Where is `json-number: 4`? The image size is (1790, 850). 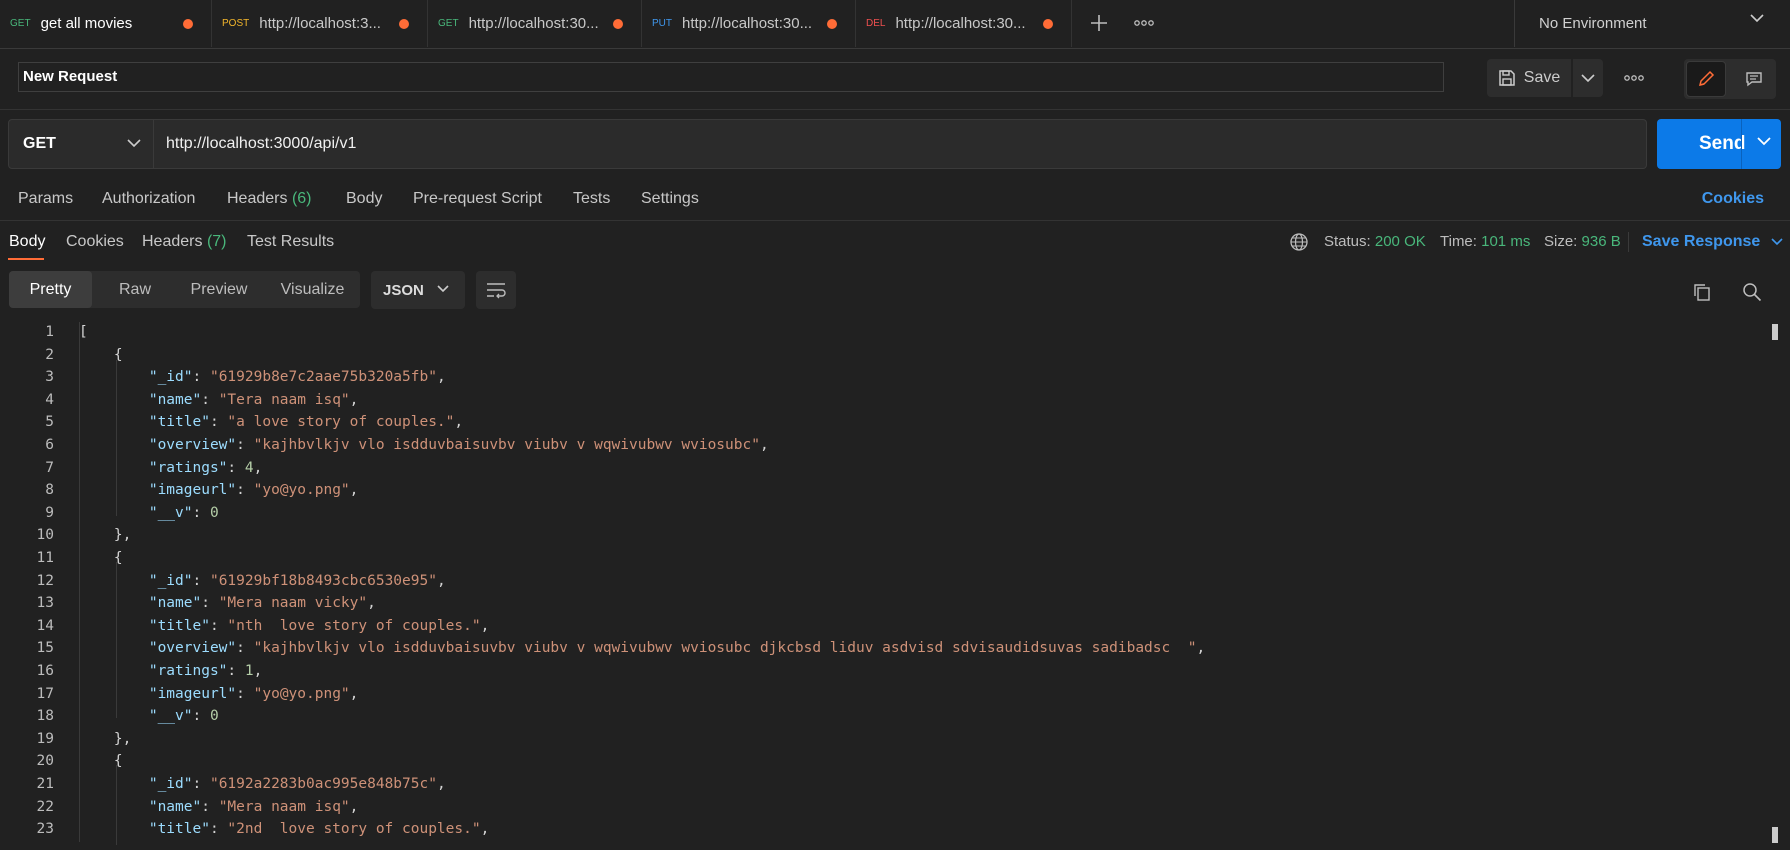
json-number: 4 is located at coordinates (249, 467).